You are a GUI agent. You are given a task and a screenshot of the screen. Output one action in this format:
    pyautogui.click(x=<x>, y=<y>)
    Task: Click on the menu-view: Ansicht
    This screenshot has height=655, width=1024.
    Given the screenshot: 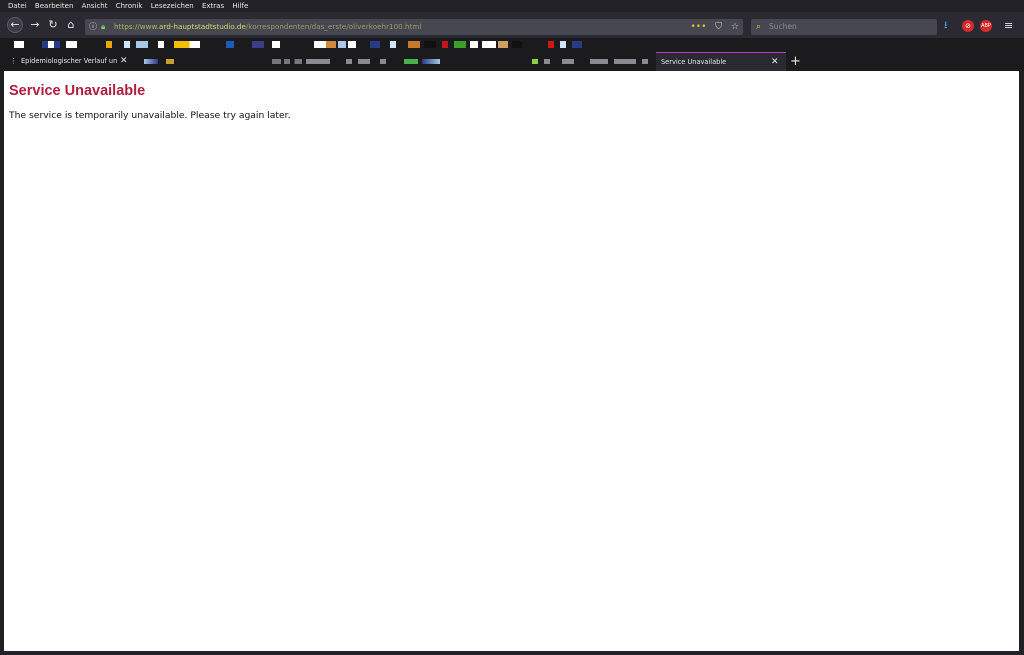 What is the action you would take?
    pyautogui.click(x=95, y=6)
    